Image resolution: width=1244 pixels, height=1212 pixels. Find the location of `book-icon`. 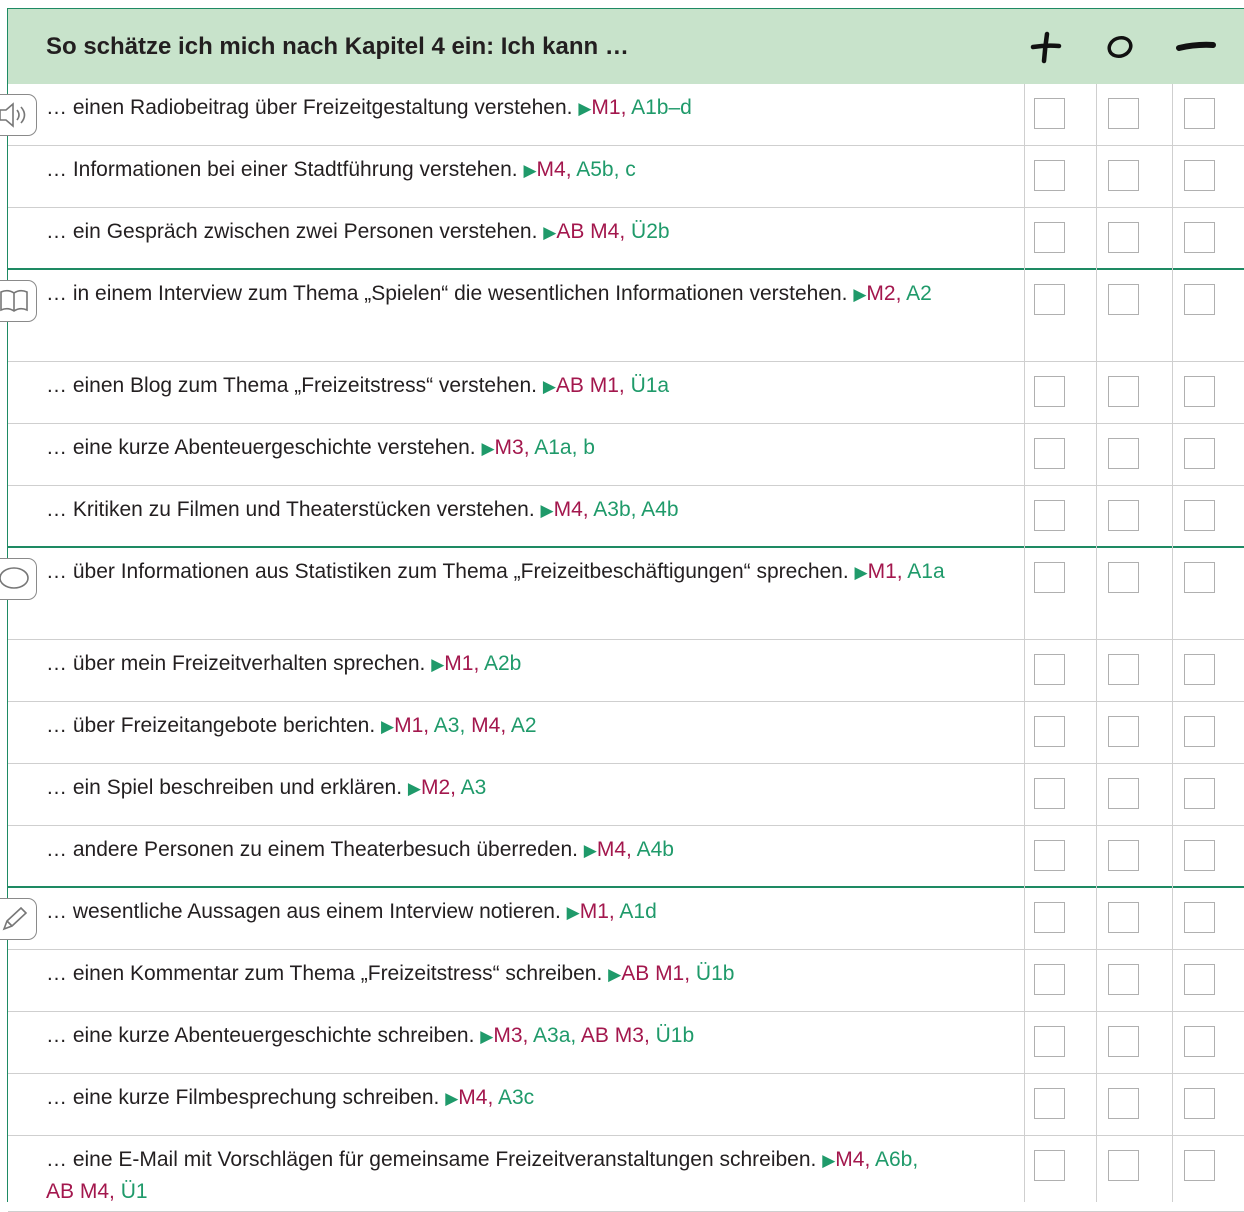

book-icon is located at coordinates (18, 301).